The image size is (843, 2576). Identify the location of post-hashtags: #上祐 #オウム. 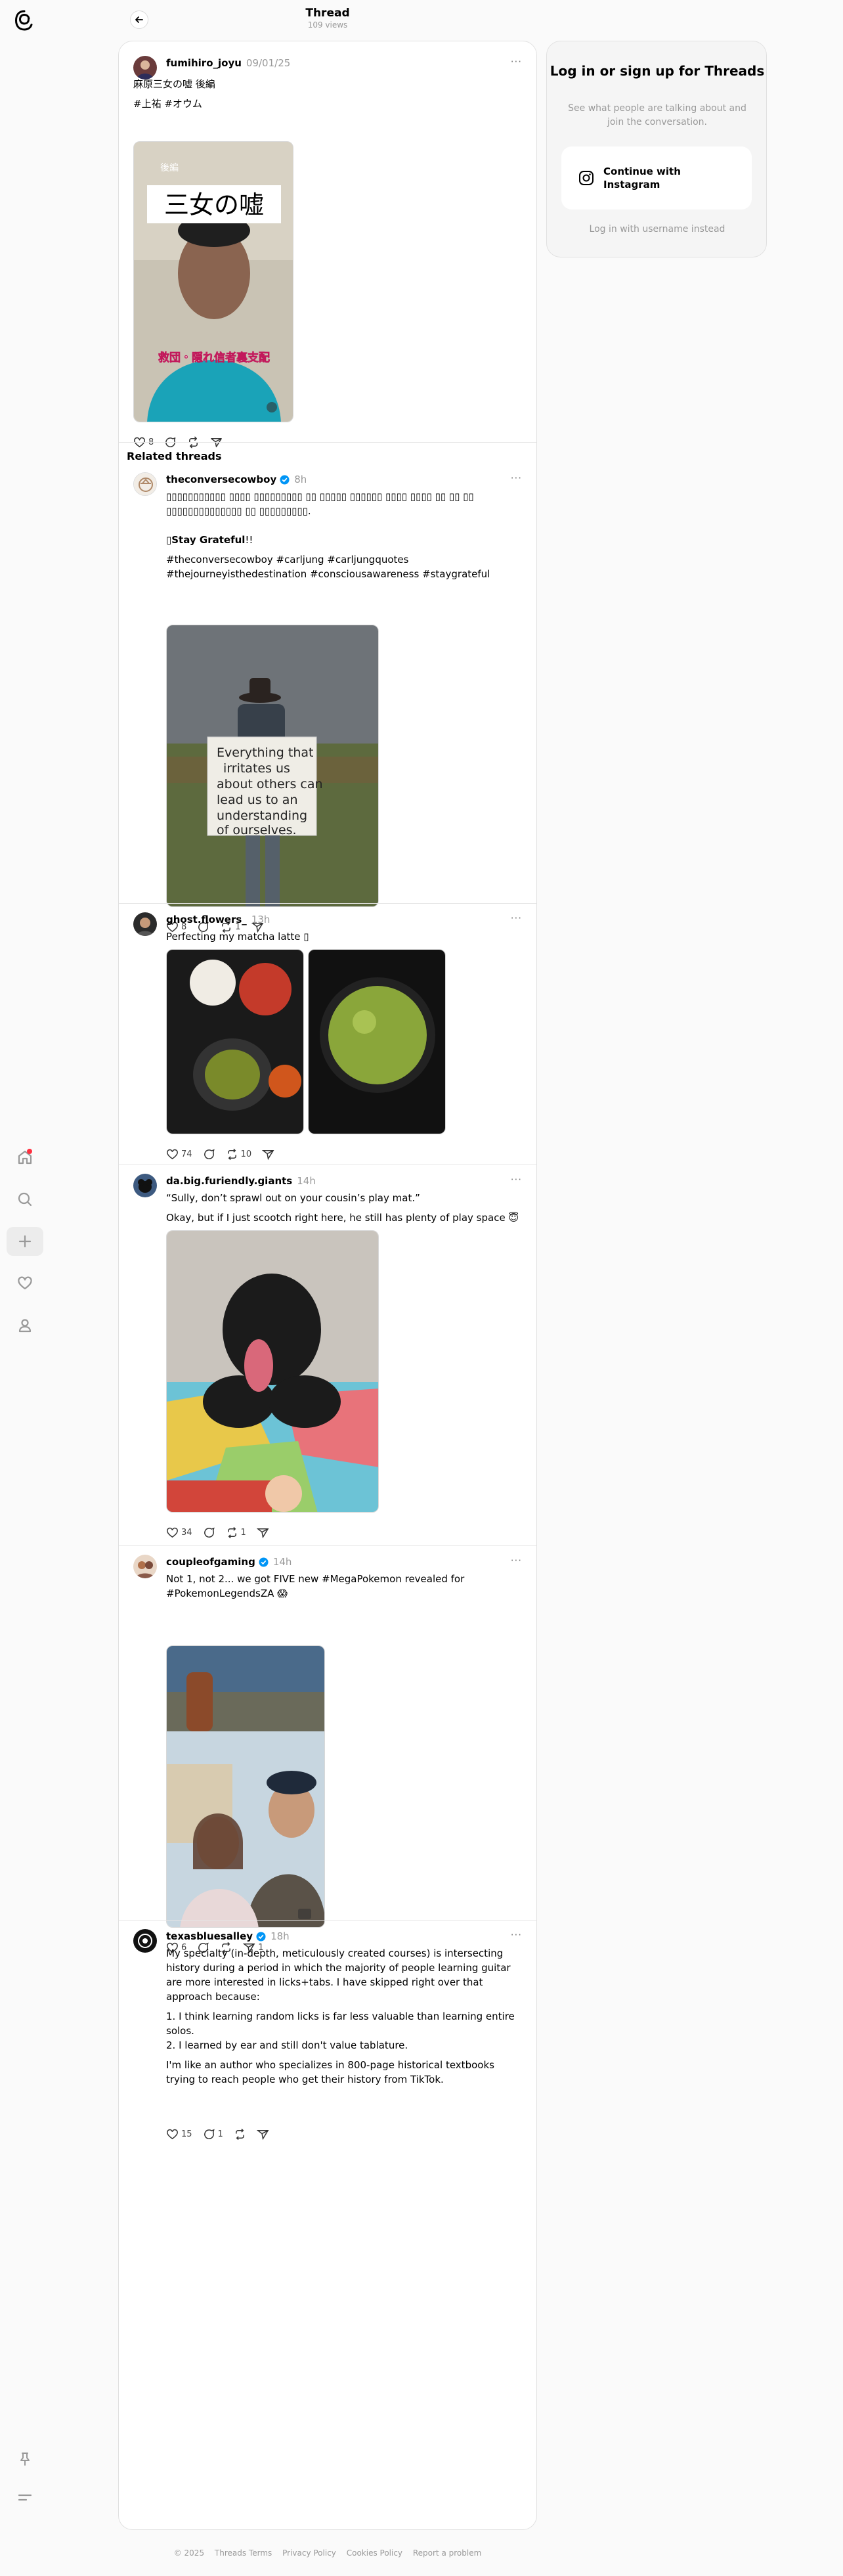
(174, 104).